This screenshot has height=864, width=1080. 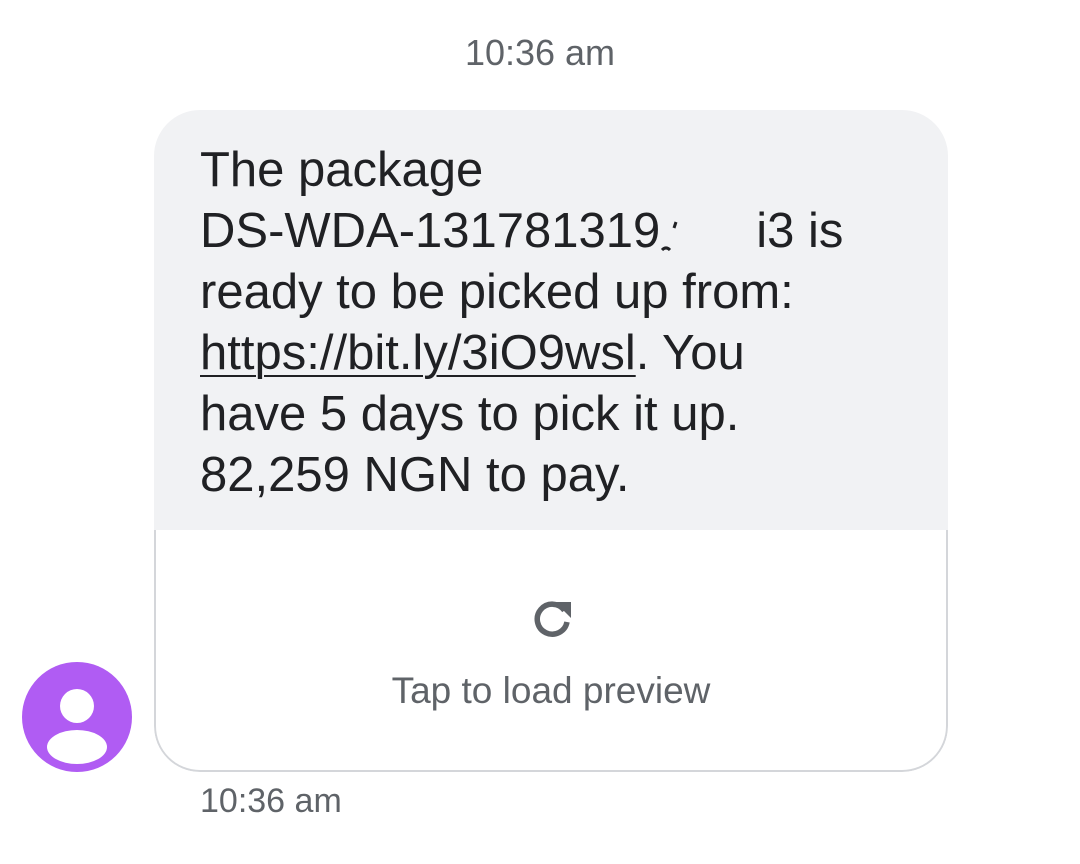 What do you see at coordinates (430, 231) in the screenshot?
I see `tracking-number-prefix: DS-WDA-131781319` at bounding box center [430, 231].